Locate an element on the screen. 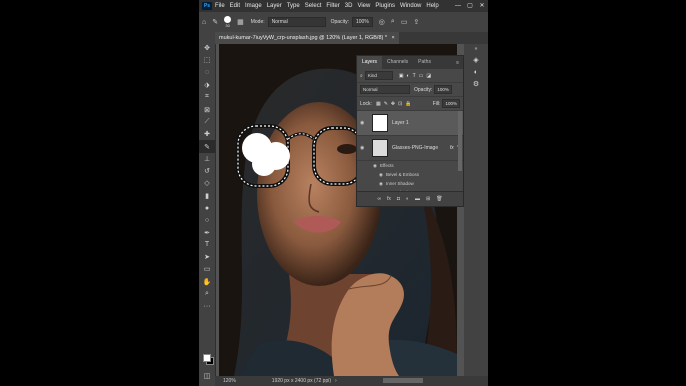 The width and height of the screenshot is (686, 386). home-icon: ⌂ is located at coordinates (204, 22).